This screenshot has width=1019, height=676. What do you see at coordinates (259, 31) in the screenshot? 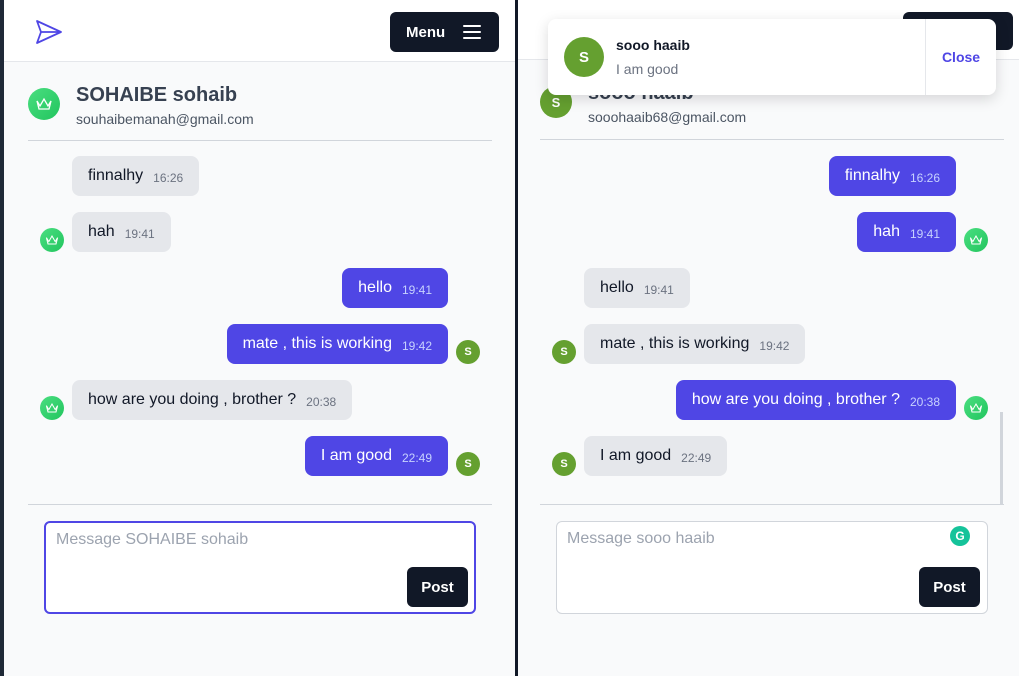
I see `top-bar: Menu` at bounding box center [259, 31].